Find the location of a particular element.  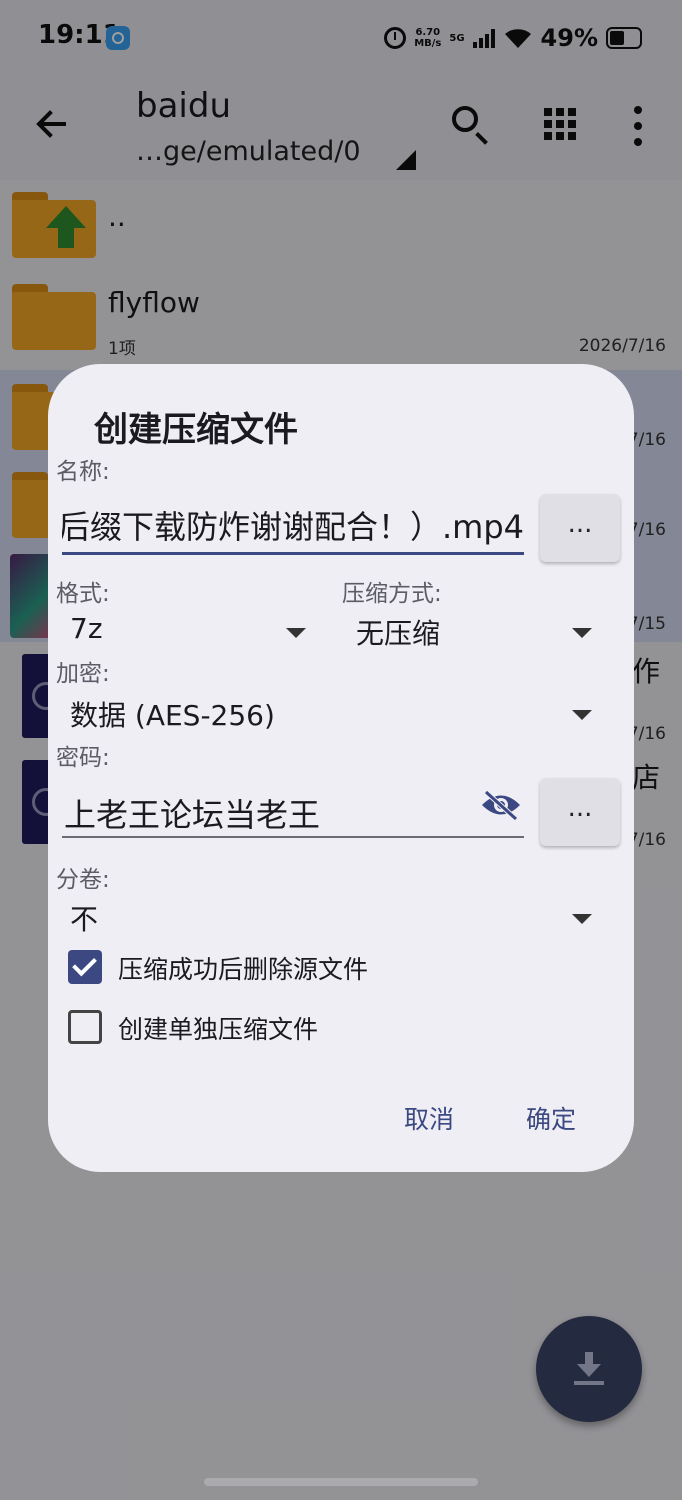

split-label: 分卷: is located at coordinates (83, 880).